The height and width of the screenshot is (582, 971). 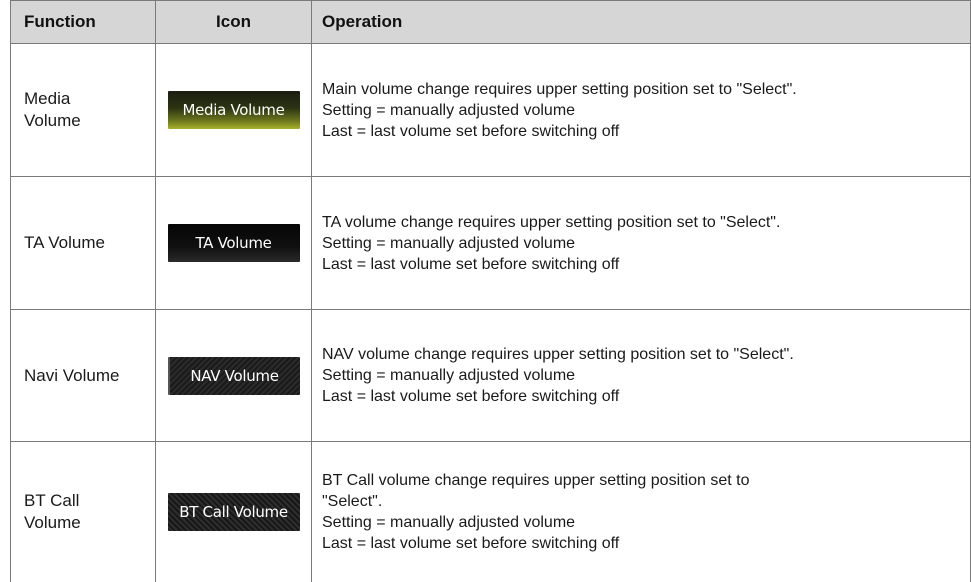 I want to click on icon-label: BT Call Volume, so click(x=233, y=512).